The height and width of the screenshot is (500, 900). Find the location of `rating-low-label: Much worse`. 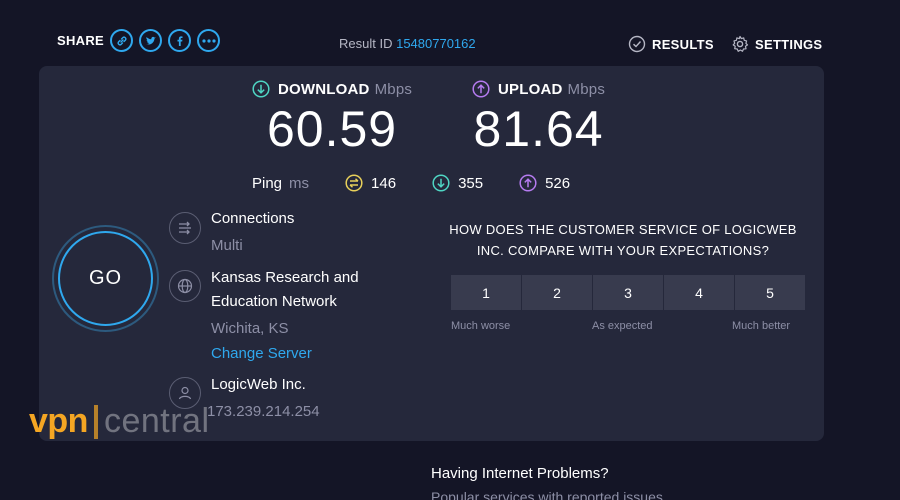

rating-low-label: Much worse is located at coordinates (481, 326).